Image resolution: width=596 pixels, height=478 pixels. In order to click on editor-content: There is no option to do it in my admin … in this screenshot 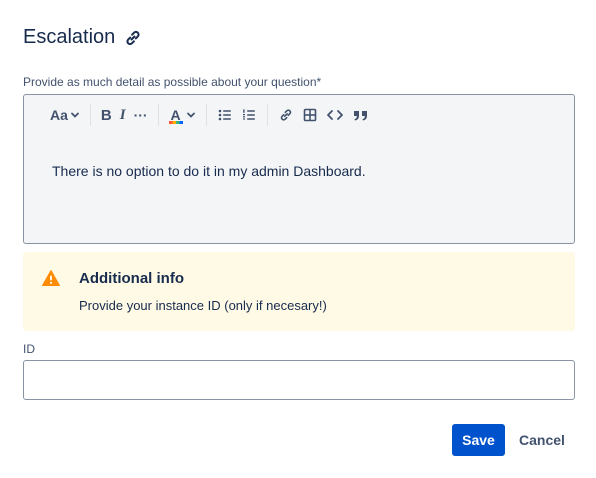, I will do `click(209, 171)`.